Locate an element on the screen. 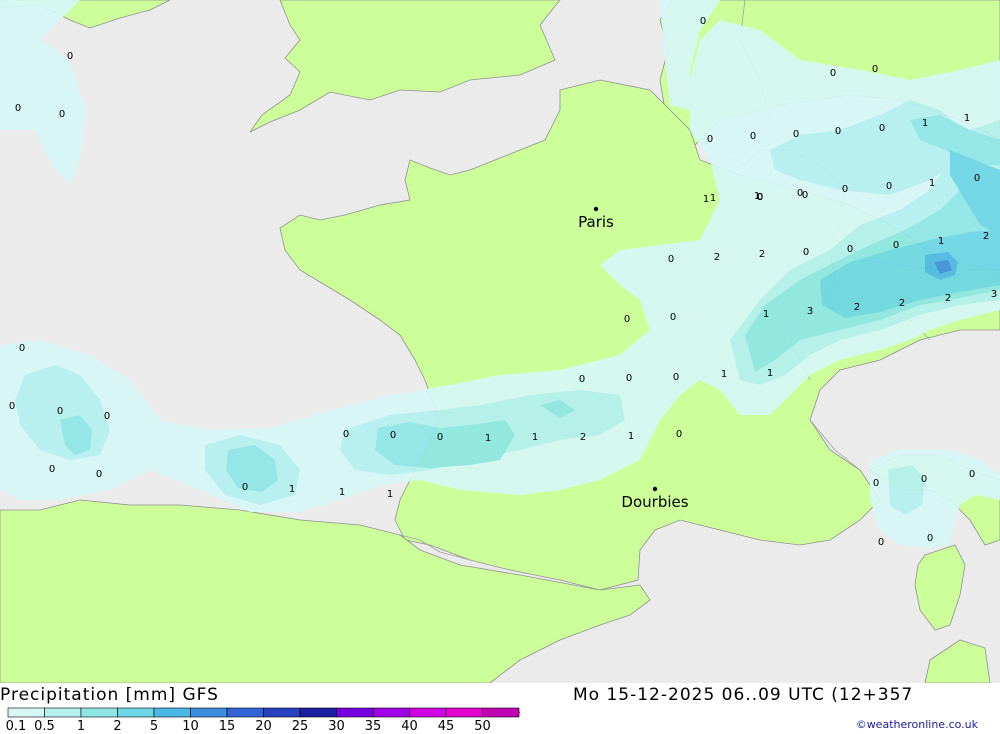  legend-label: 2 is located at coordinates (117, 726).